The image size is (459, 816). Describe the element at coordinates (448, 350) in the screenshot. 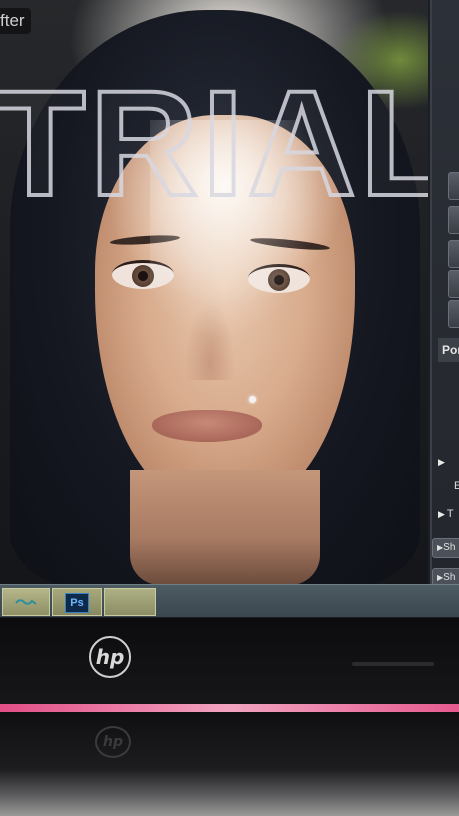

I see `panel-tab-portrait: Por` at that location.